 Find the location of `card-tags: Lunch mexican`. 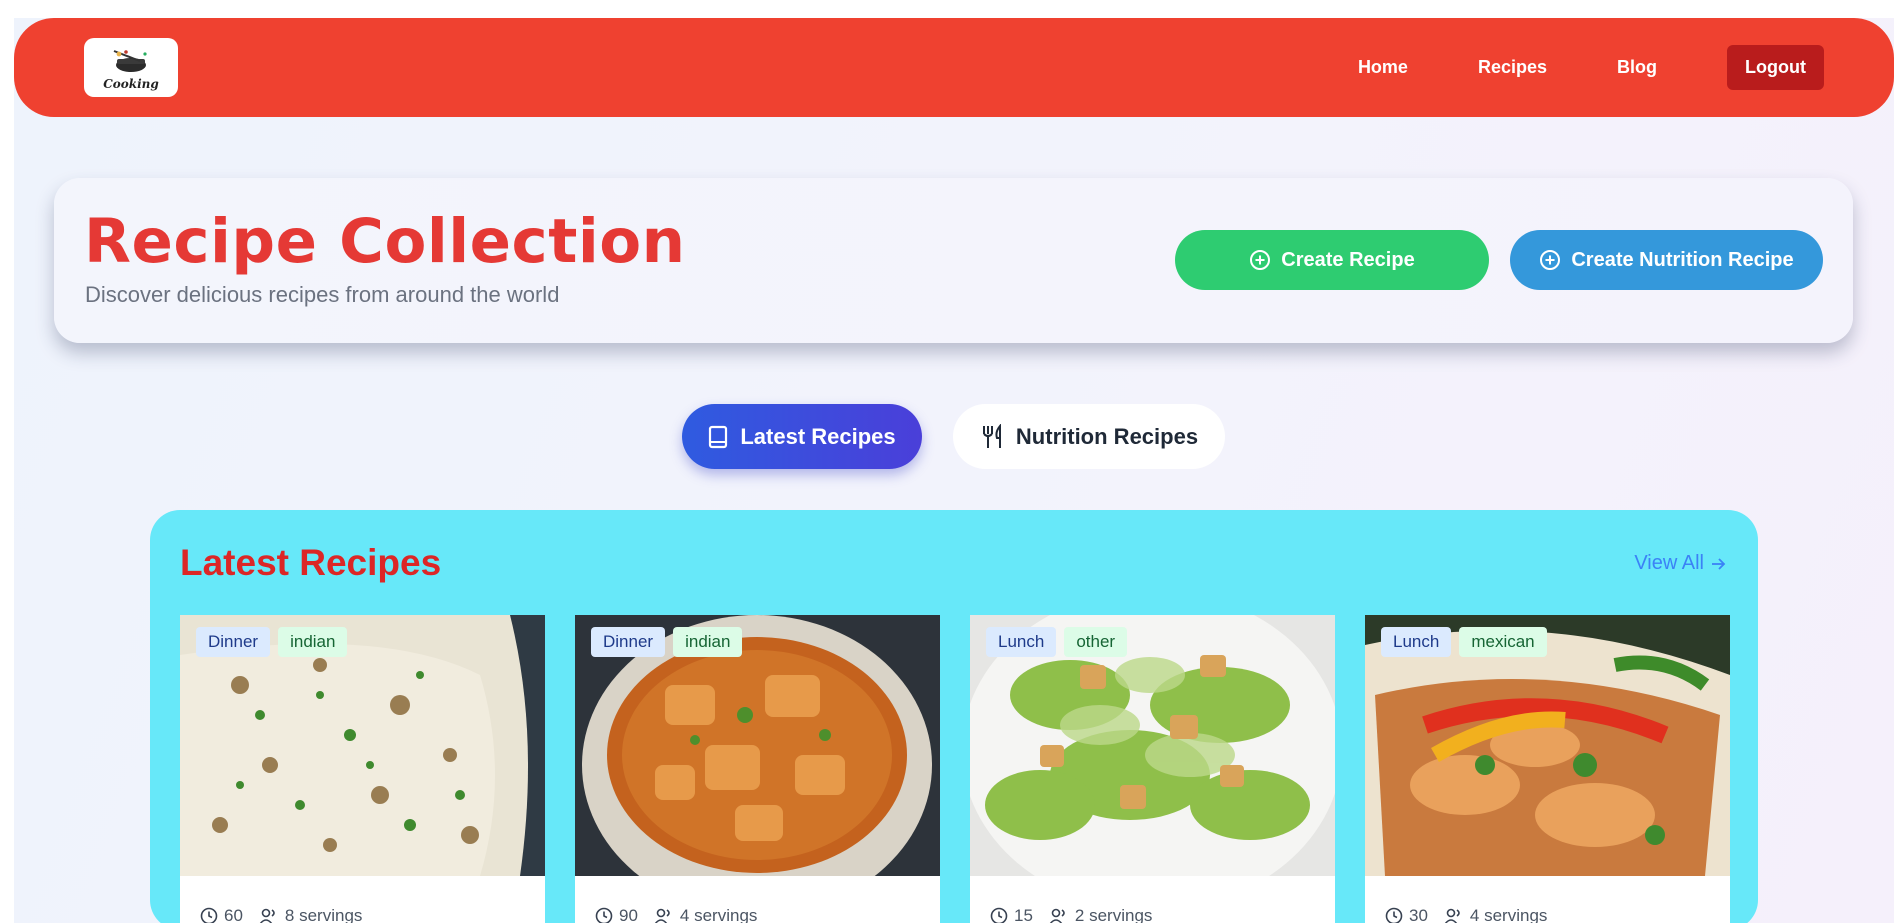

card-tags: Lunch mexican is located at coordinates (1468, 642).